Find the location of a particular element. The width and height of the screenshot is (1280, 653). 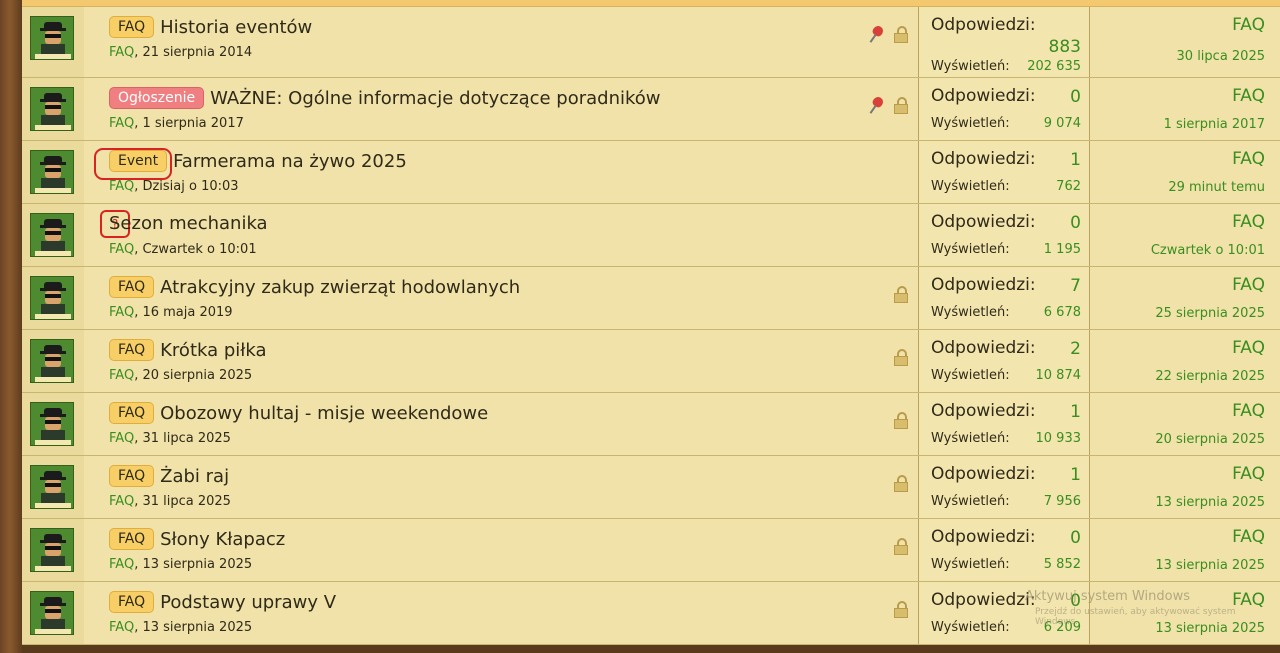

thread-title-link: Atrakcyjny zakup zwierząt hodowlanych is located at coordinates (340, 287).